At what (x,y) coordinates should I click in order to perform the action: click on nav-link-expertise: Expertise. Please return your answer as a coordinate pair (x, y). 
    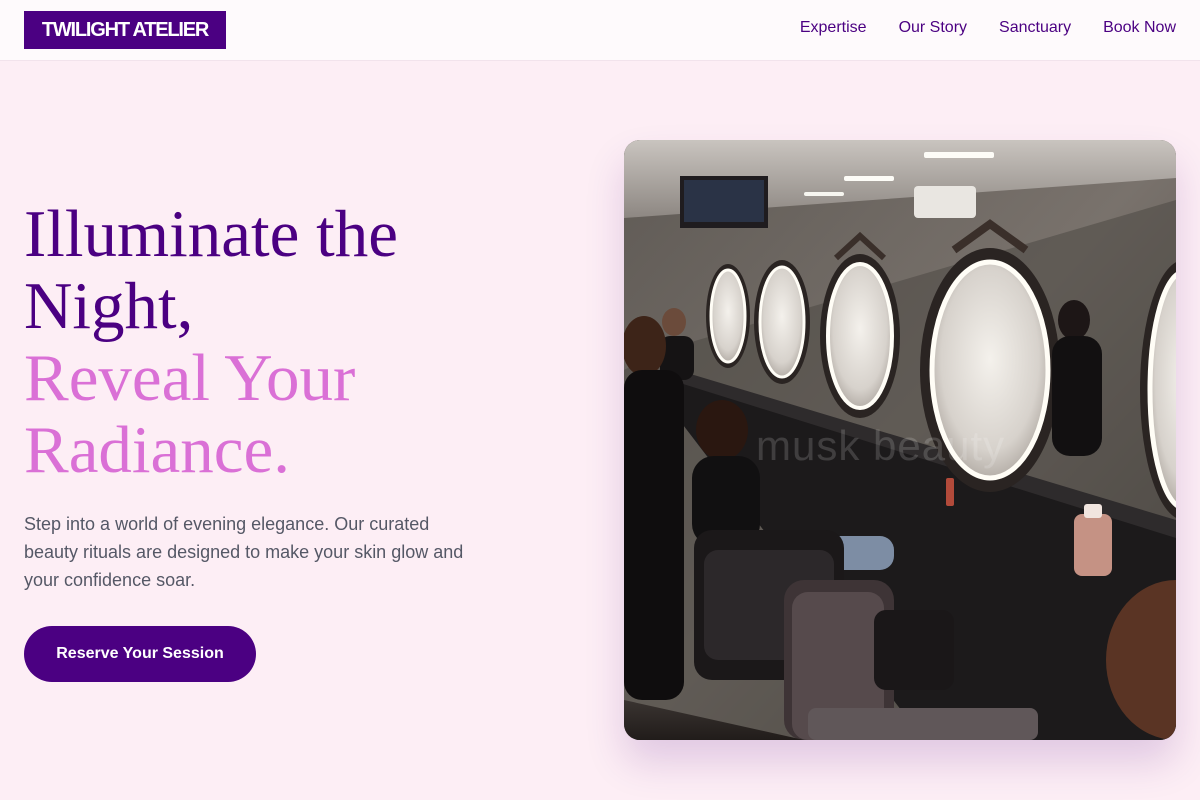
    Looking at the image, I should click on (833, 28).